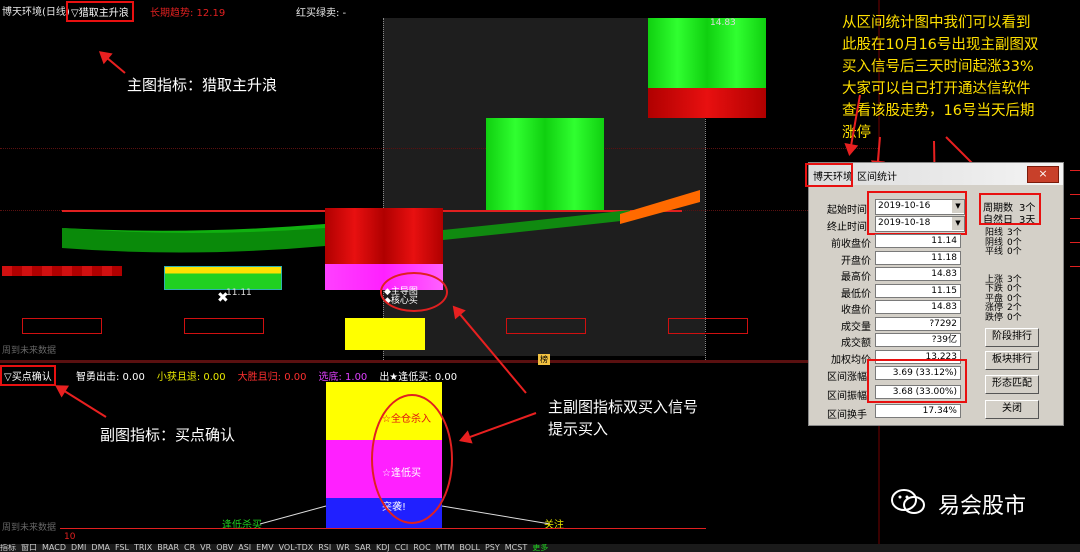 The height and width of the screenshot is (552, 1080). What do you see at coordinates (342, 548) in the screenshot?
I see `indicator-tab: WR` at bounding box center [342, 548].